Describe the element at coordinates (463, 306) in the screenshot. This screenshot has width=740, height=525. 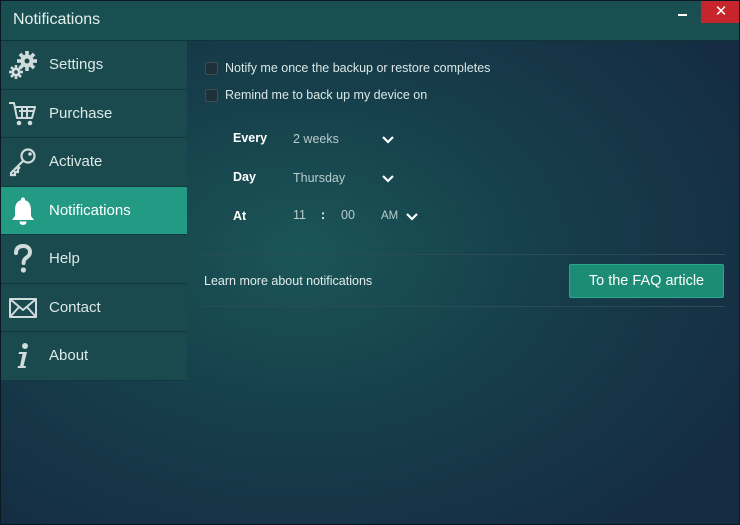
I see `divider-bottom` at that location.